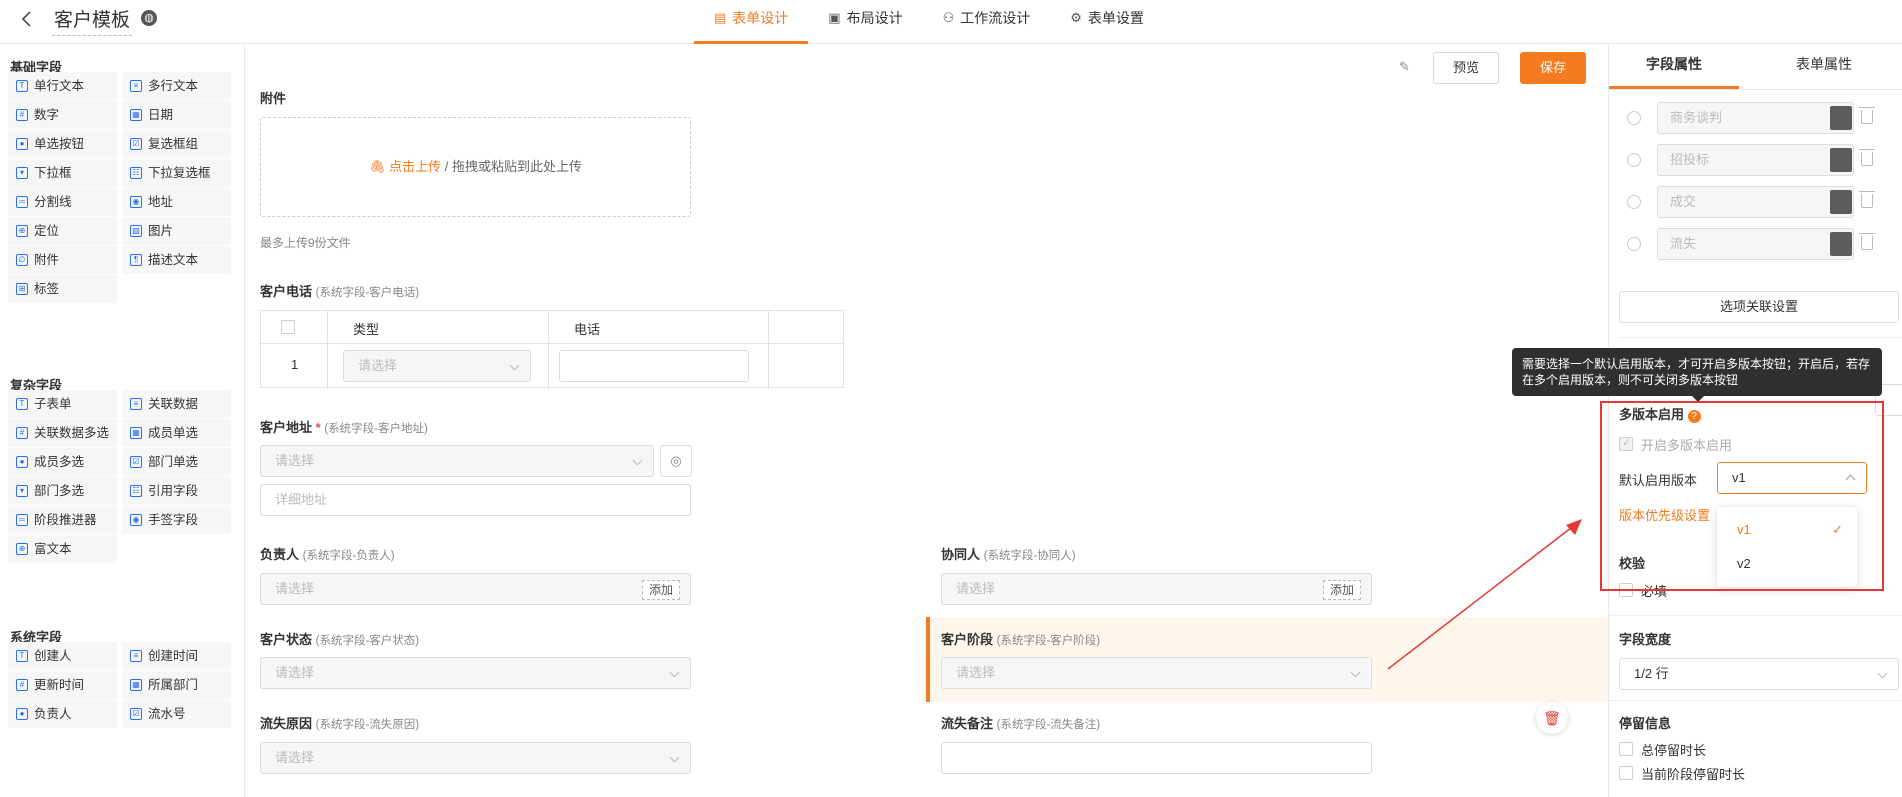 This screenshot has height=797, width=1902. Describe the element at coordinates (318, 427) in the screenshot. I see `required-mark: *` at that location.